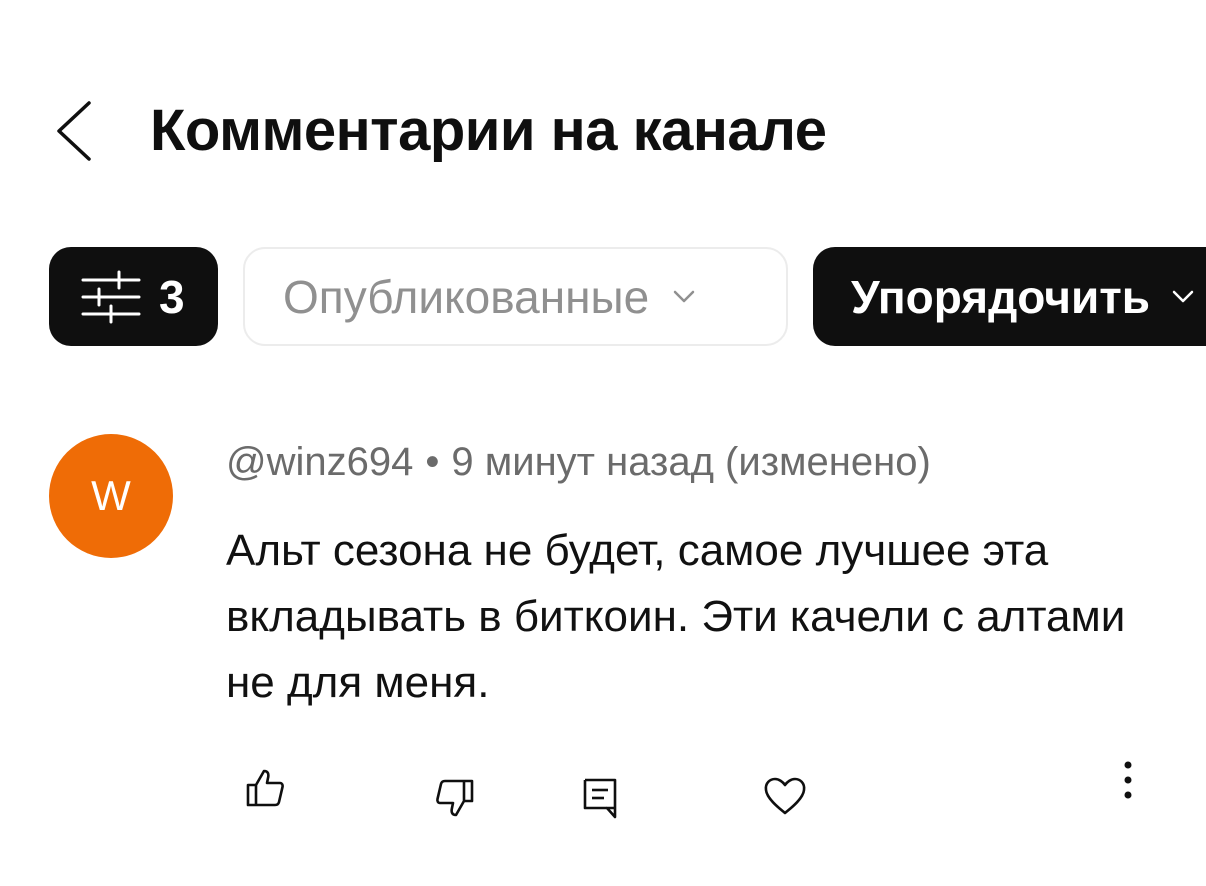 The width and height of the screenshot is (1206, 886). I want to click on avatar: W, so click(111, 496).